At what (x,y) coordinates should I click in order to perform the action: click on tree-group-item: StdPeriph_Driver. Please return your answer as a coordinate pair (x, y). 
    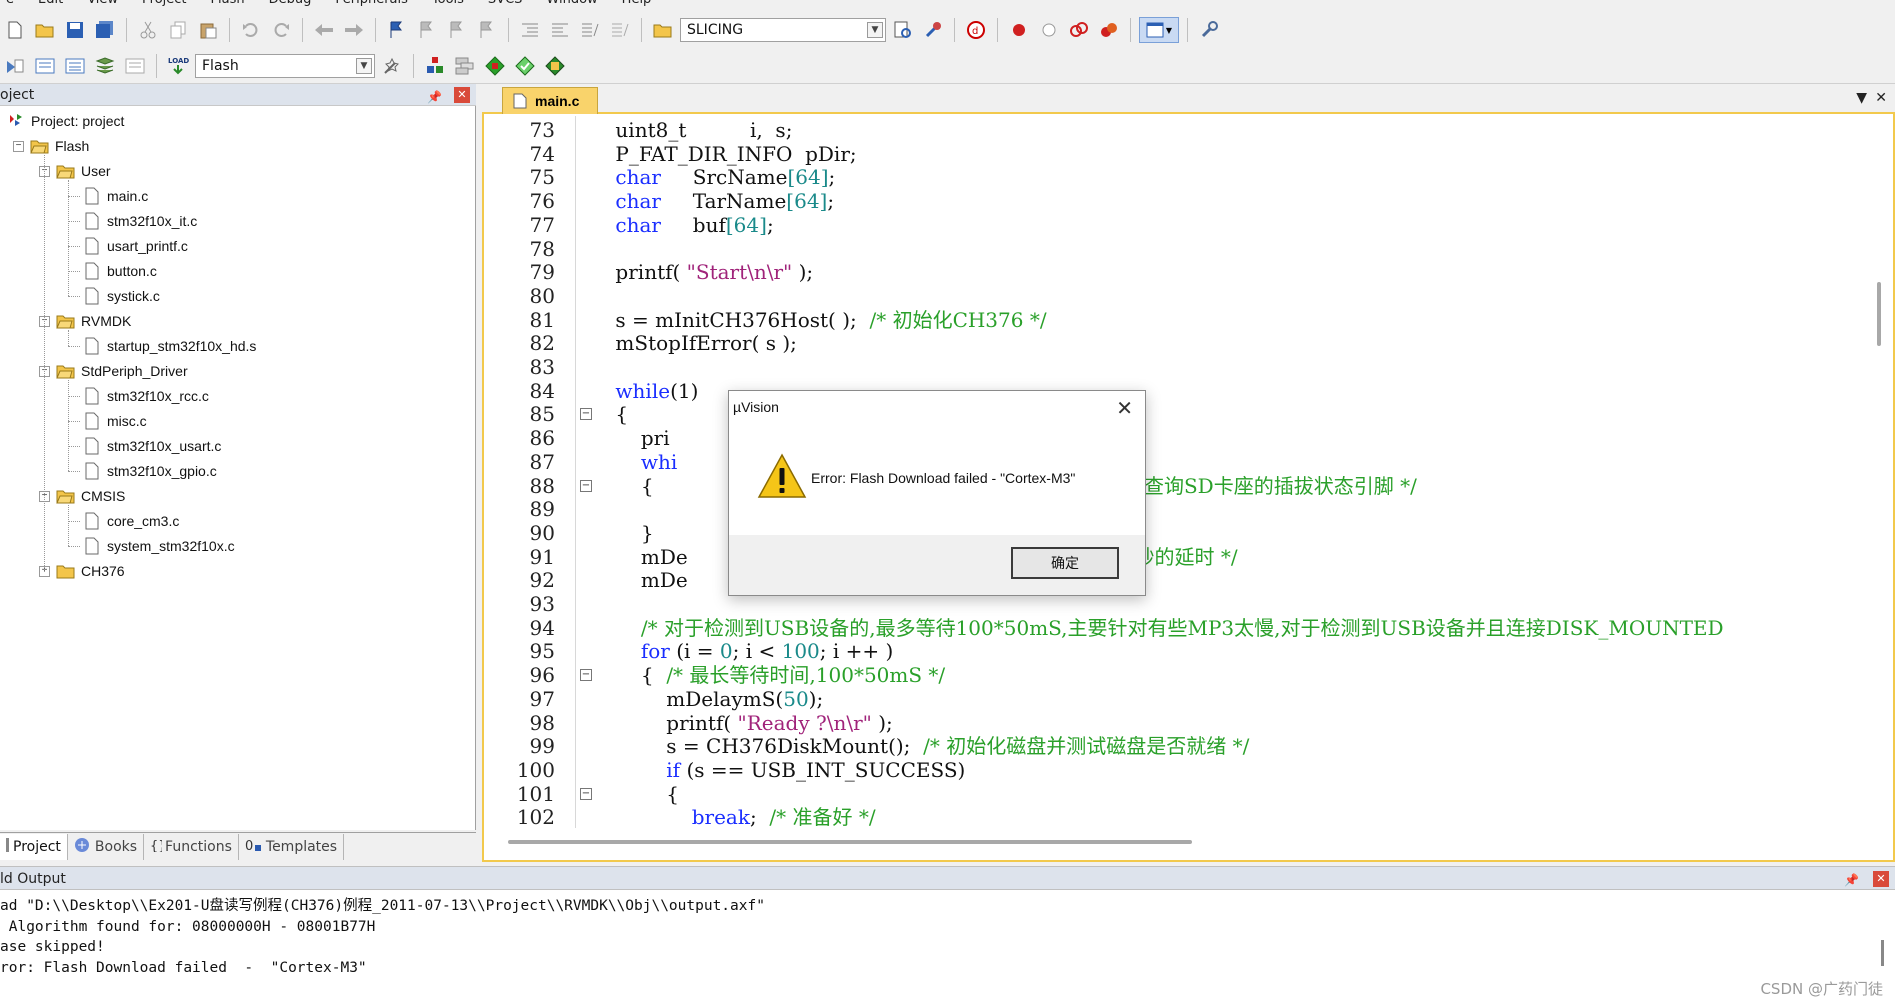
    Looking at the image, I should click on (122, 371).